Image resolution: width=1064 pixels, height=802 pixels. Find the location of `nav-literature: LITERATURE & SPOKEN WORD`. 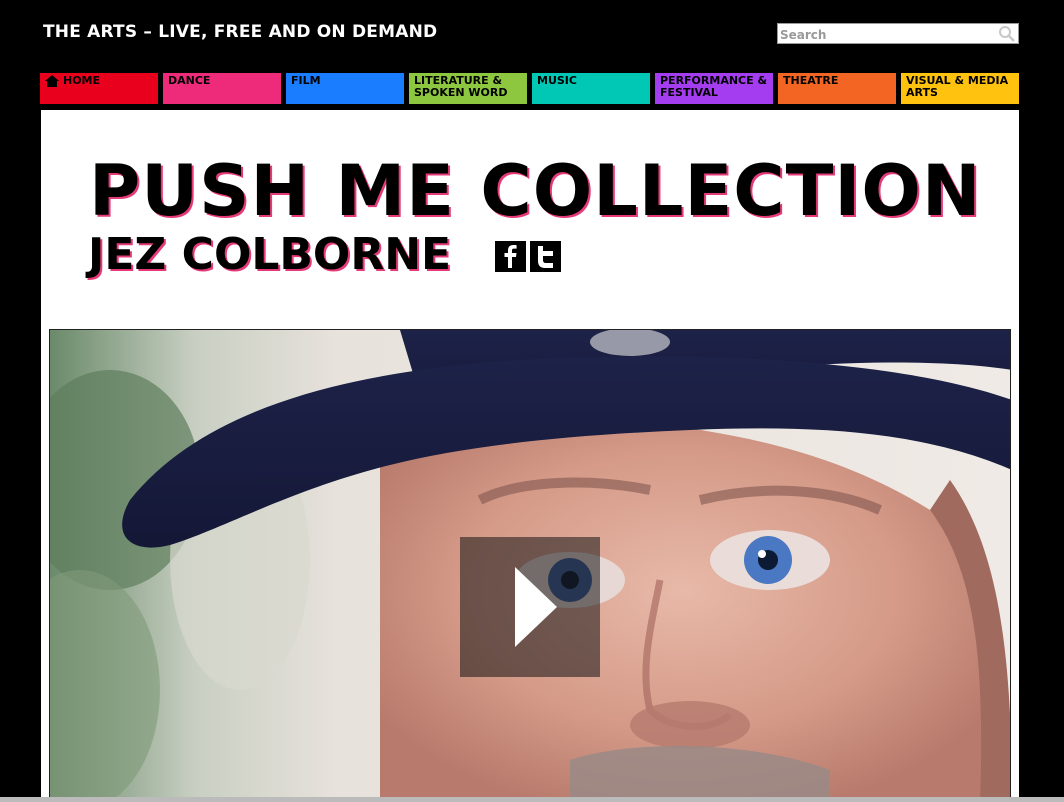

nav-literature: LITERATURE & SPOKEN WORD is located at coordinates (468, 88).